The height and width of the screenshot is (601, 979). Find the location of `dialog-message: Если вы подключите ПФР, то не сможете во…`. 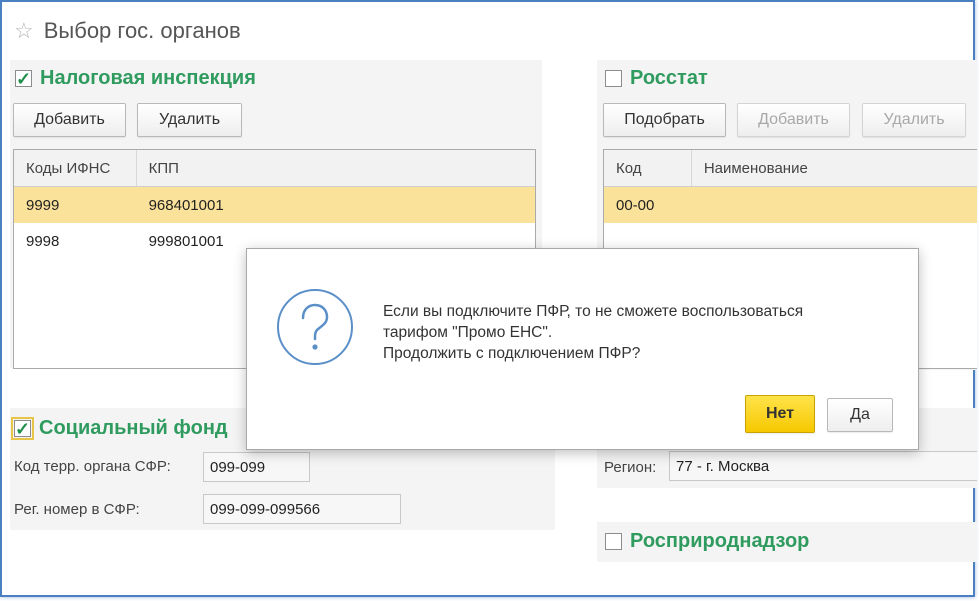

dialog-message: Если вы подключите ПФР, то не сможете во… is located at coordinates (593, 332).